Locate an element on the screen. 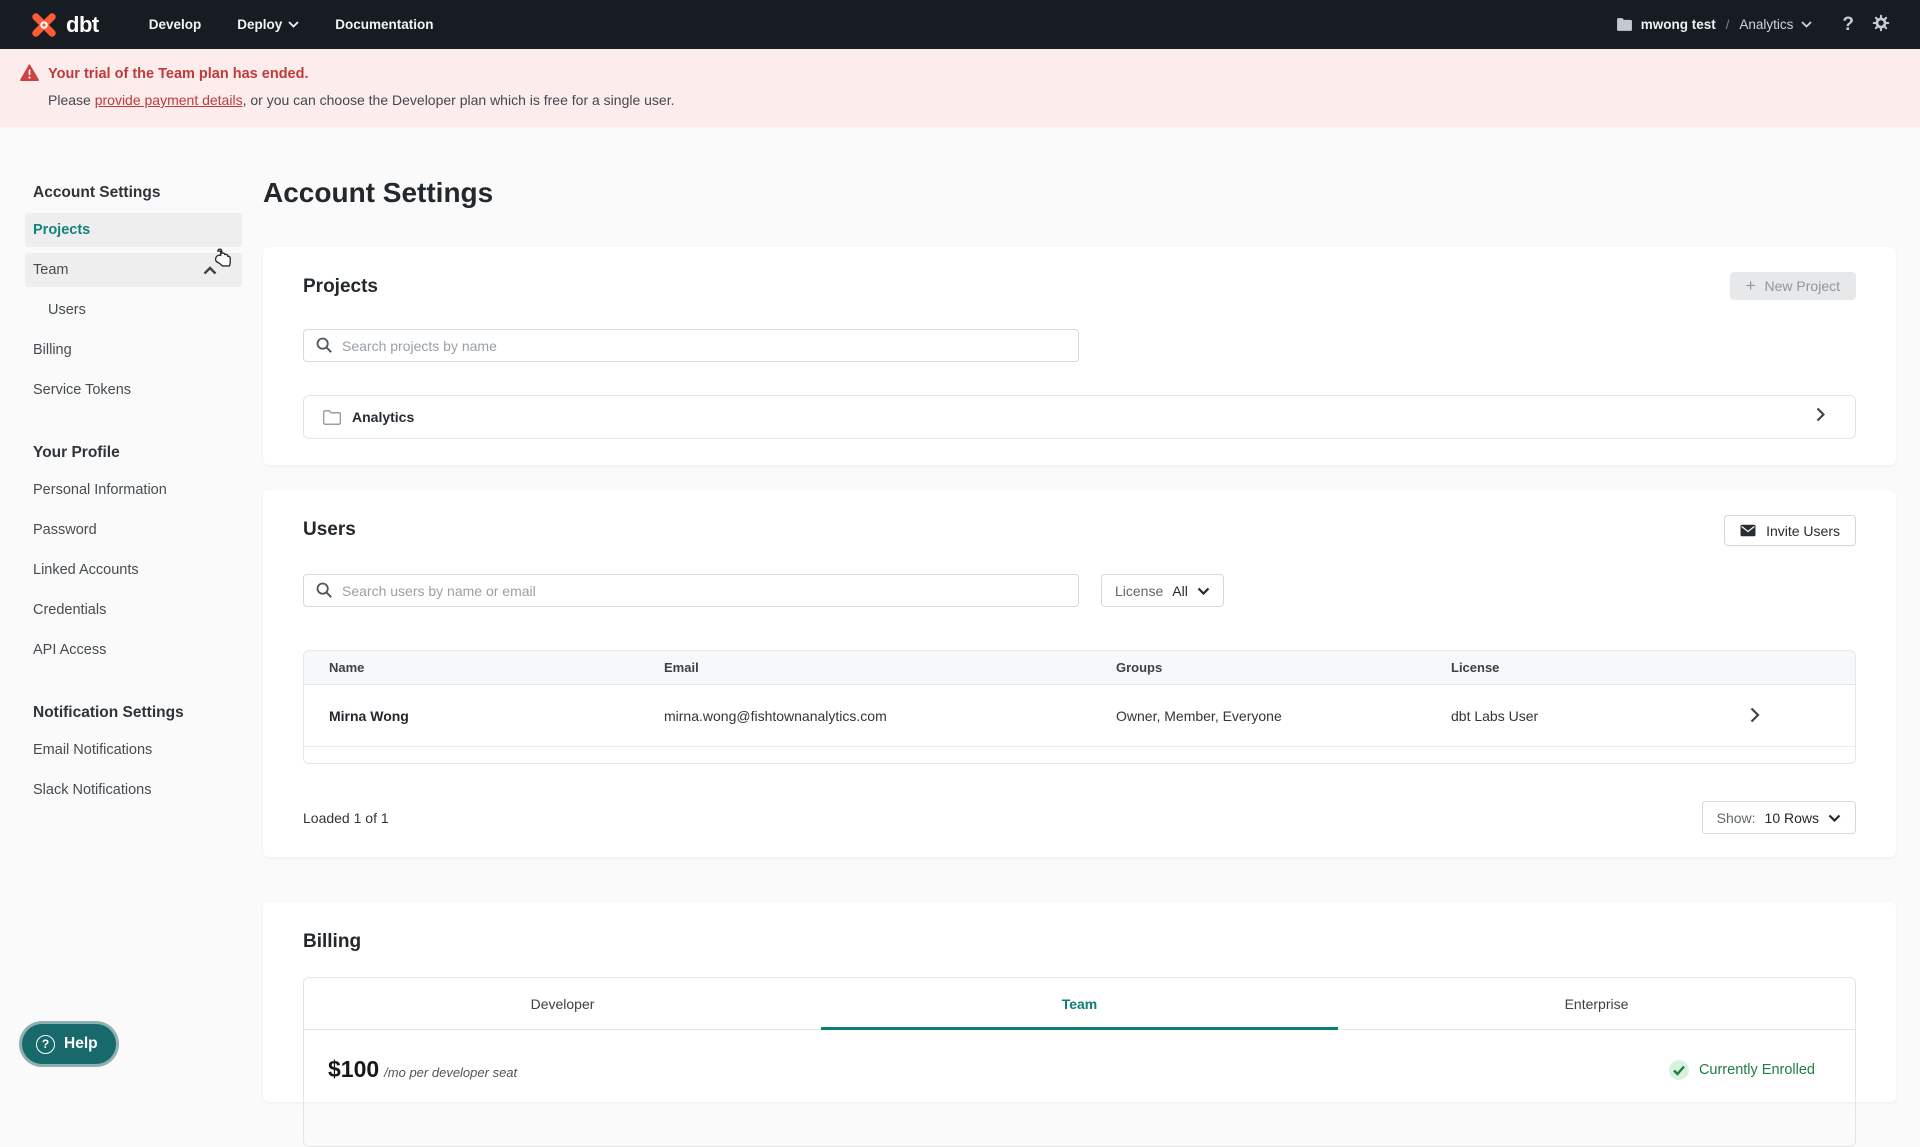 Image resolution: width=1920 pixels, height=1147 pixels. projects-search-input is located at coordinates (691, 345).